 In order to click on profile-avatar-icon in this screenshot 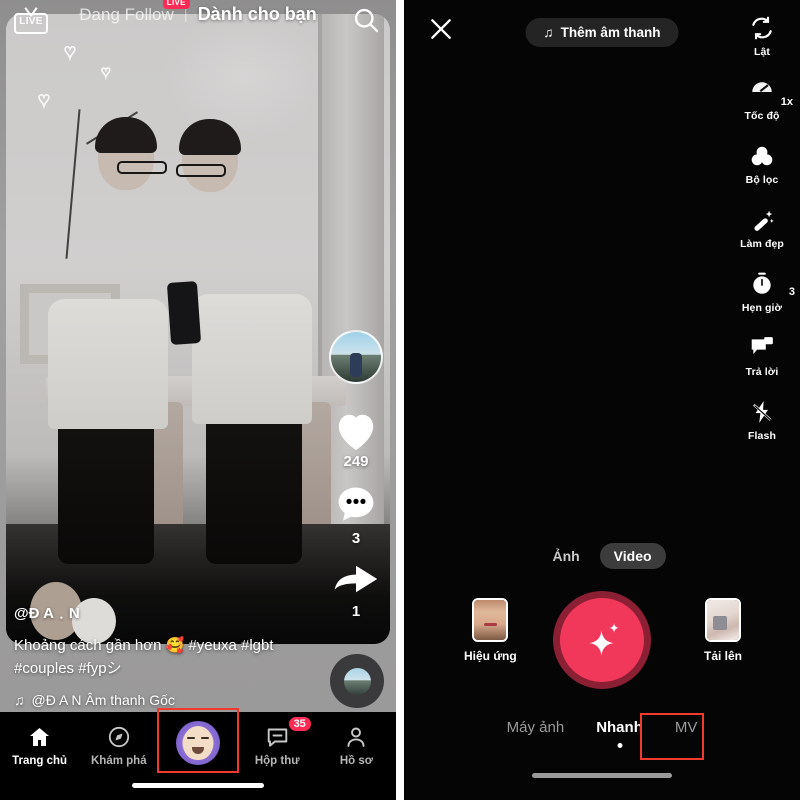, I will do `click(198, 742)`.